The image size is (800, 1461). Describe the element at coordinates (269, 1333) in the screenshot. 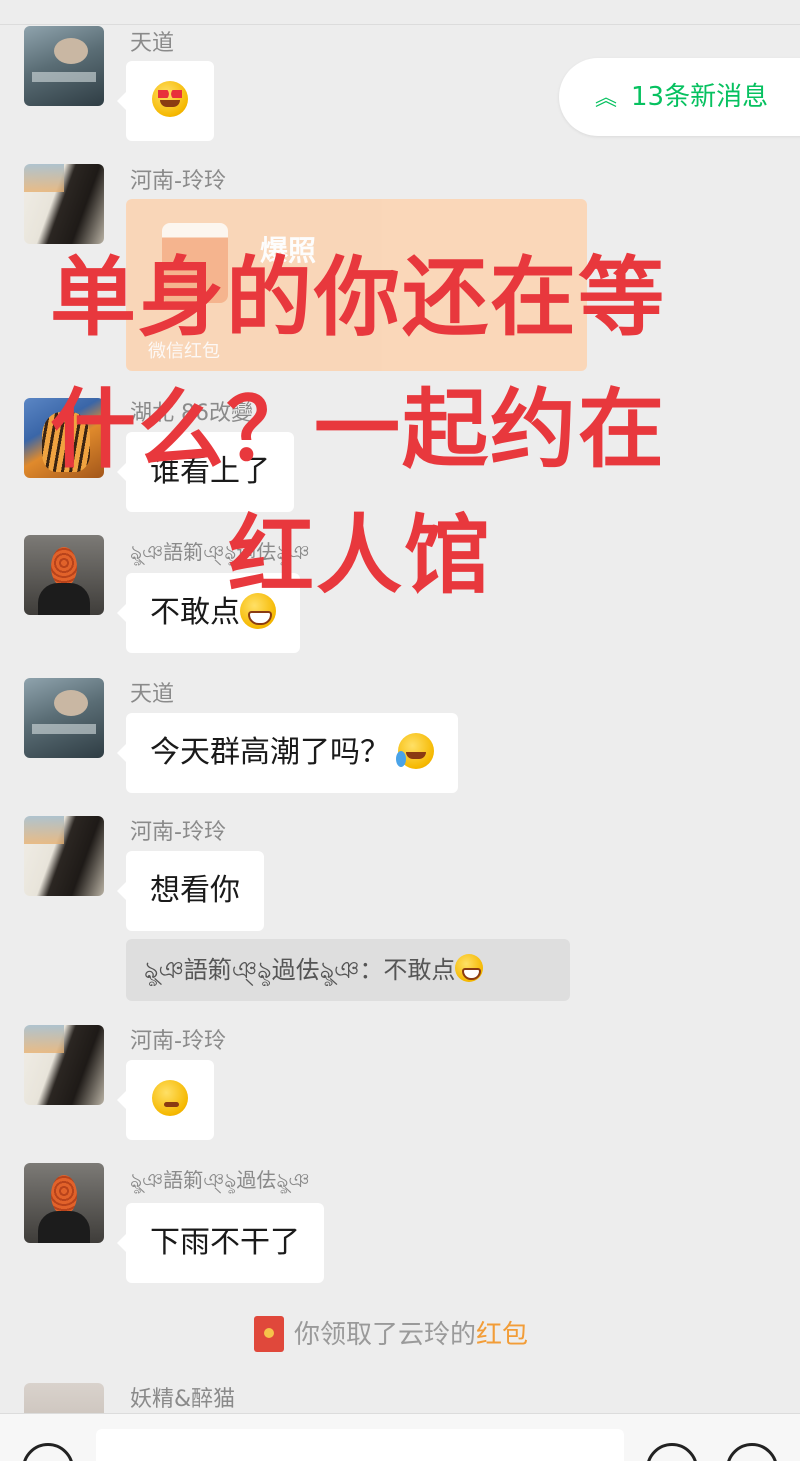

I see `red-packet-icon` at that location.